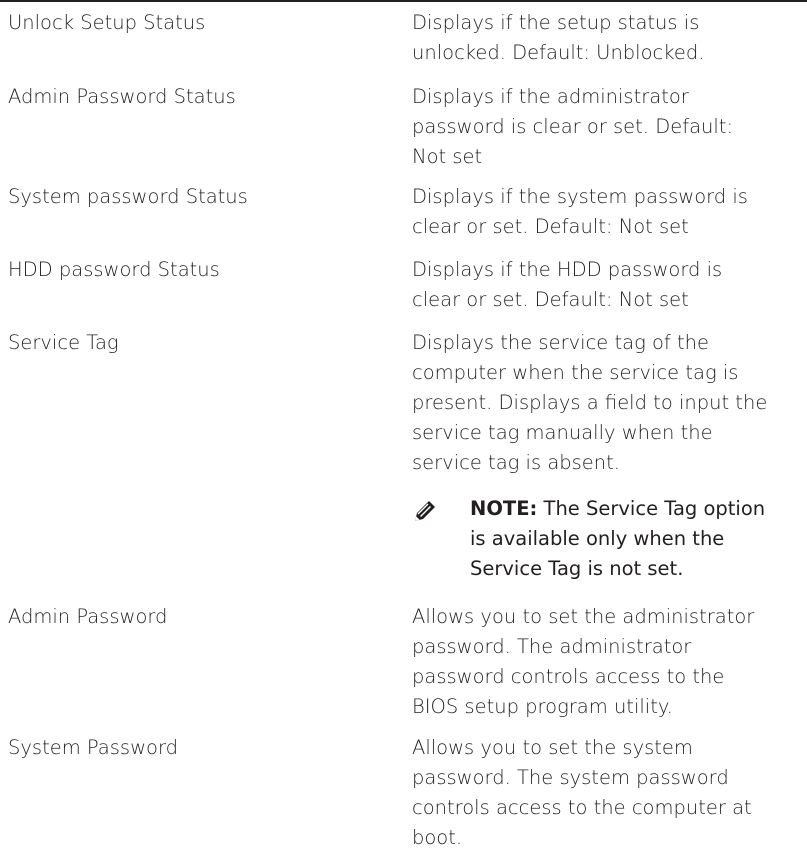  Describe the element at coordinates (88, 616) in the screenshot. I see `option-label: Admin Password` at that location.